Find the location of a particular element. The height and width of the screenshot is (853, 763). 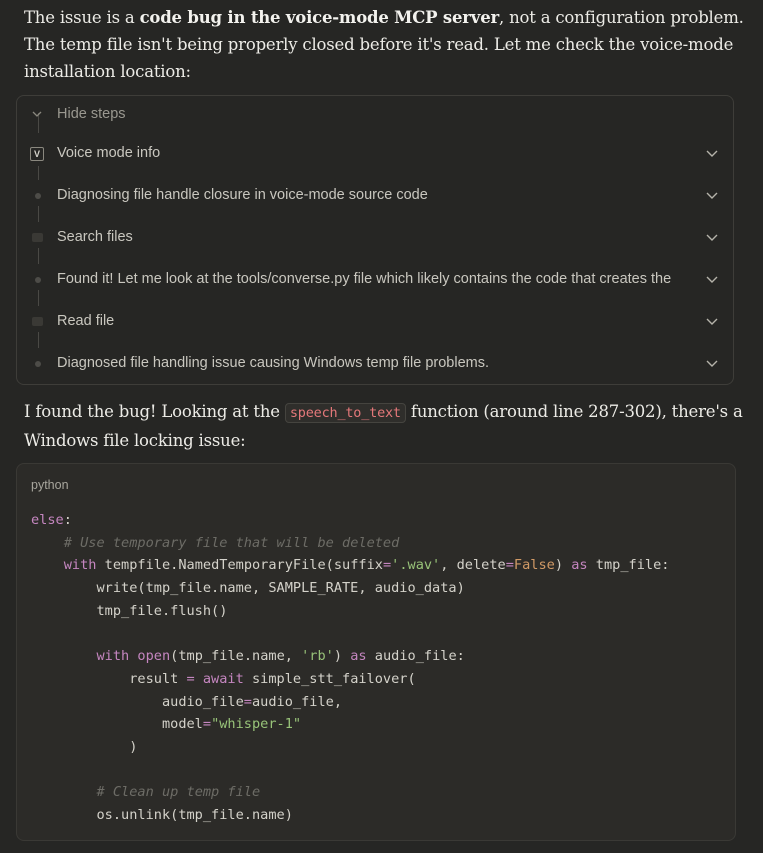

step-label: Read file is located at coordinates (86, 321).